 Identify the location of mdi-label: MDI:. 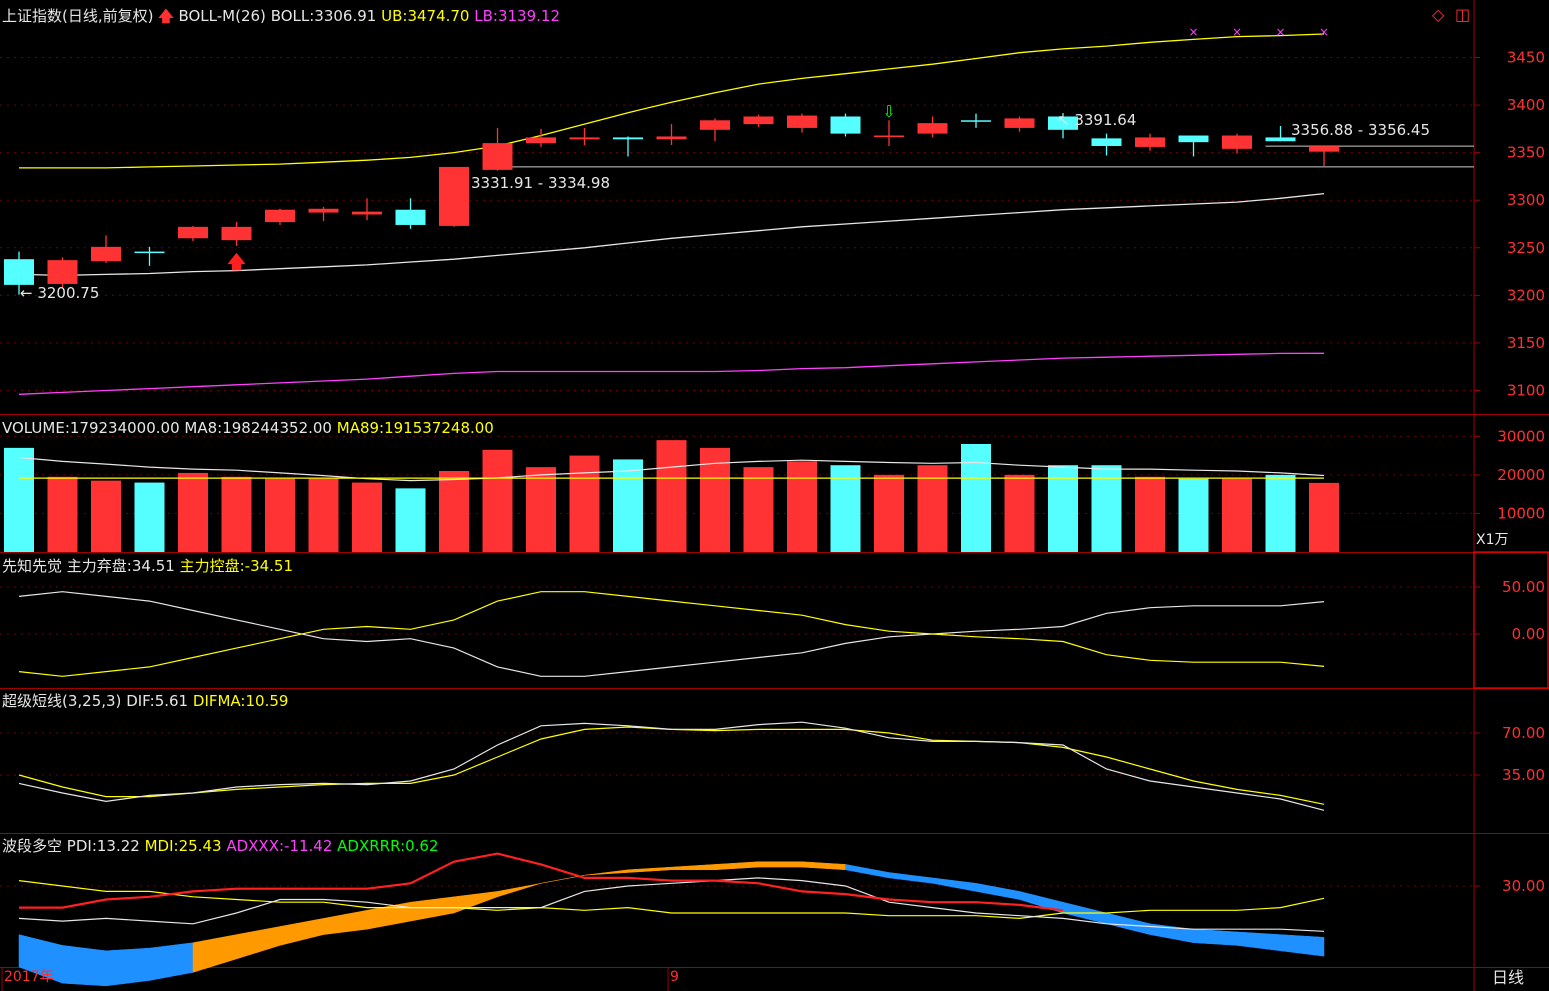
(161, 846).